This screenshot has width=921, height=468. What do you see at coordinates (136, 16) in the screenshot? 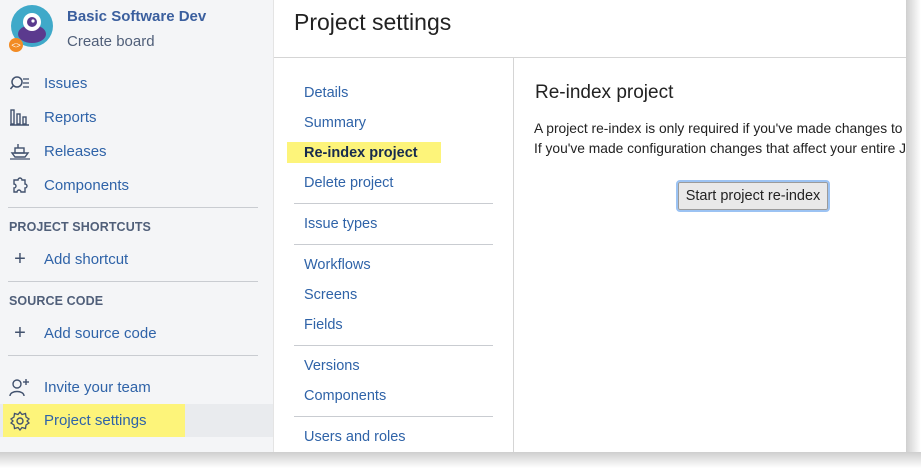
I see `project-name: Basic Software Dev` at bounding box center [136, 16].